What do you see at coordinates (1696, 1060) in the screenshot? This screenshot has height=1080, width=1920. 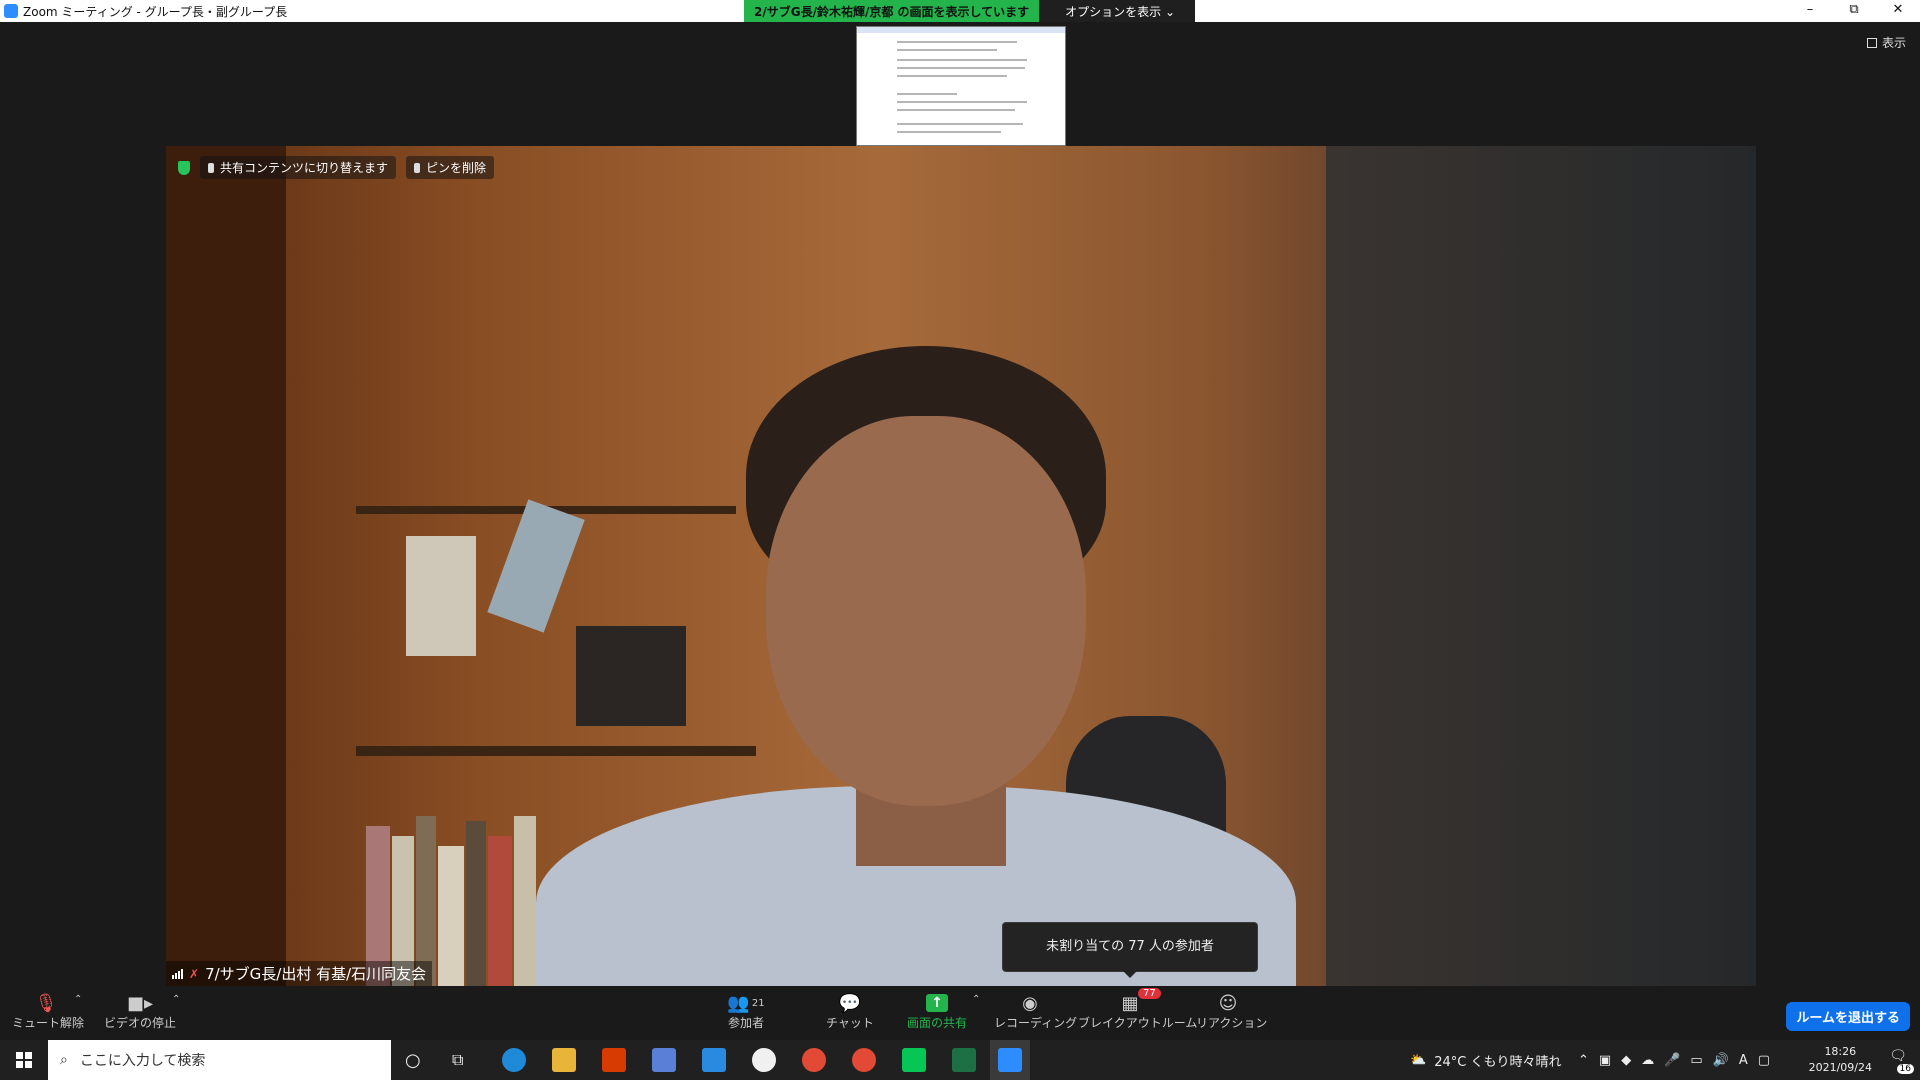 I see `network-icon: ▭` at bounding box center [1696, 1060].